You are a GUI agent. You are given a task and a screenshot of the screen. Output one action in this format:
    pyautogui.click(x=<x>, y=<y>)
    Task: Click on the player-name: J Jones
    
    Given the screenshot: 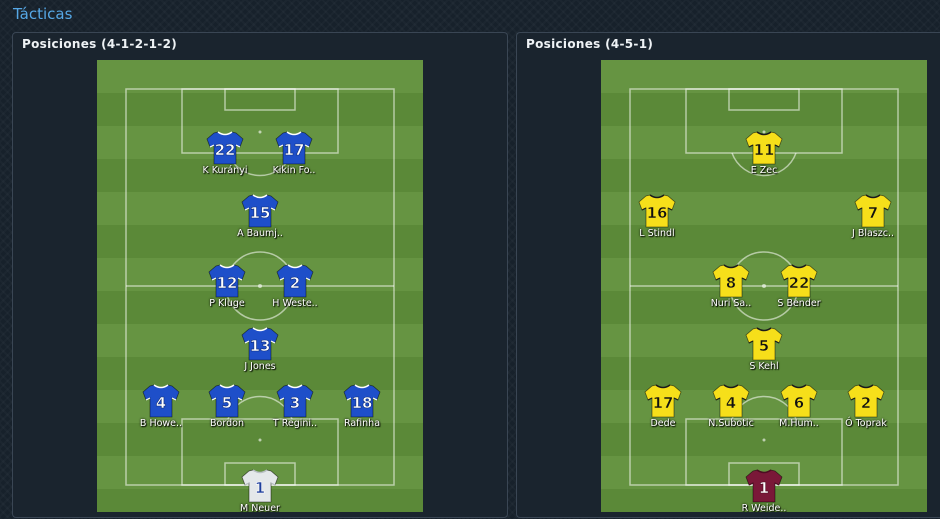 What is the action you would take?
    pyautogui.click(x=260, y=366)
    